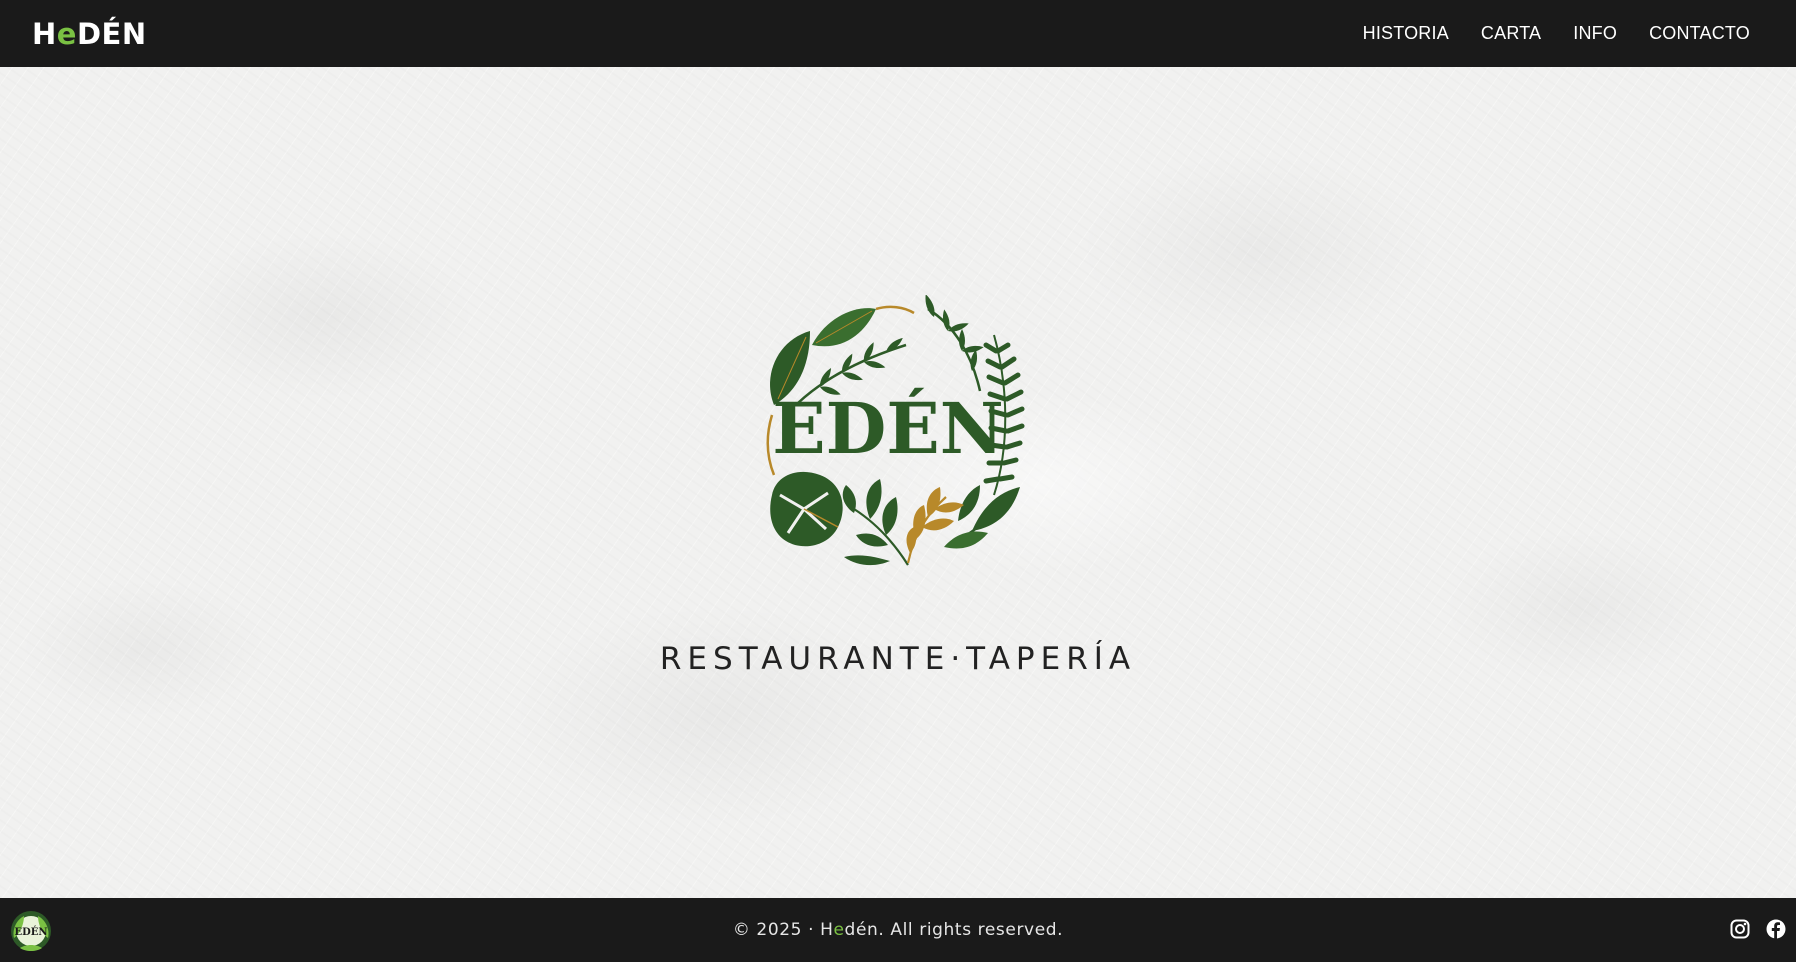 This screenshot has height=962, width=1796. Describe the element at coordinates (887, 428) in the screenshot. I see `logo-wordmark: EDÉN` at that location.